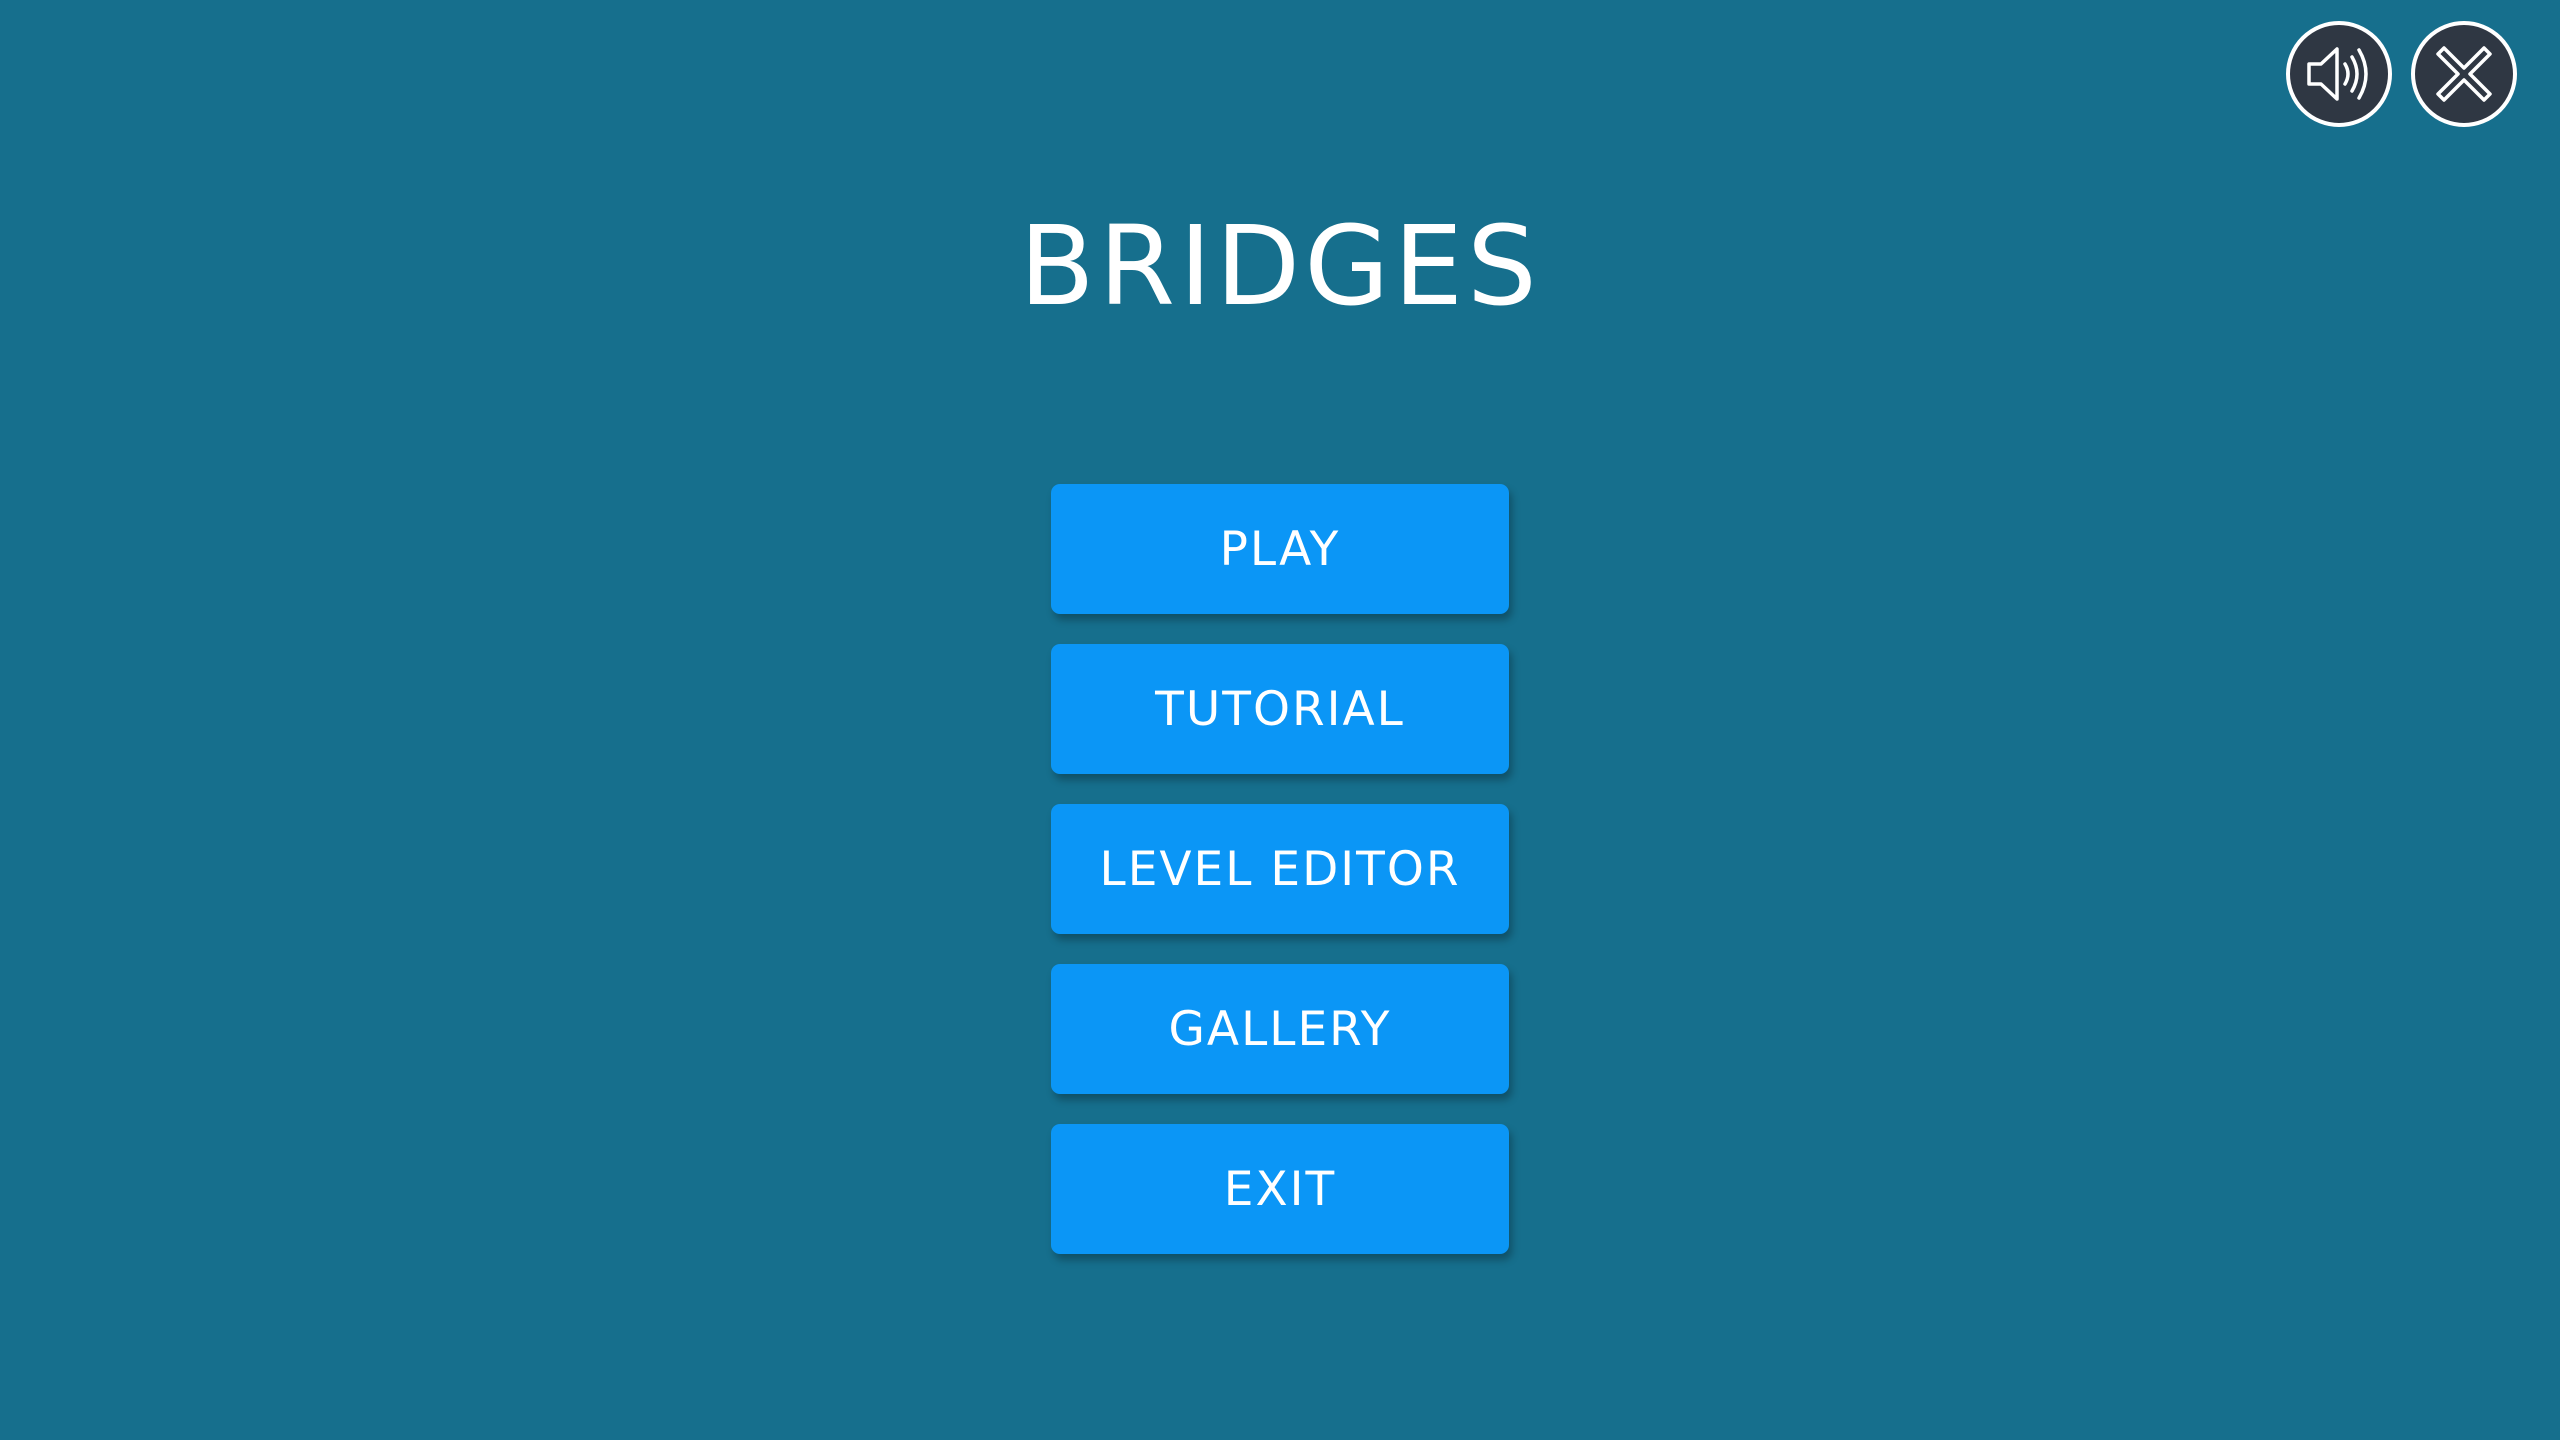 This screenshot has width=2560, height=1440. Describe the element at coordinates (1280, 549) in the screenshot. I see `play-button: PLAY` at that location.